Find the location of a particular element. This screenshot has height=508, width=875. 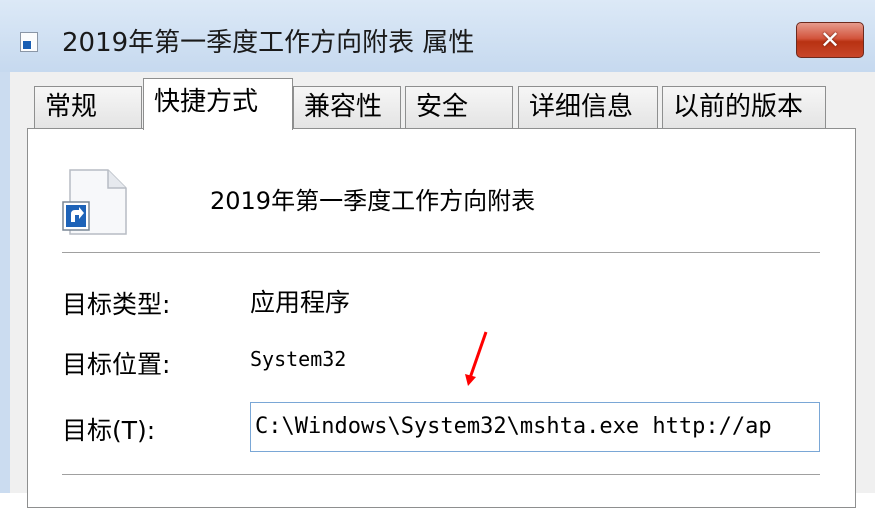

close-icon: ✕ is located at coordinates (830, 40).